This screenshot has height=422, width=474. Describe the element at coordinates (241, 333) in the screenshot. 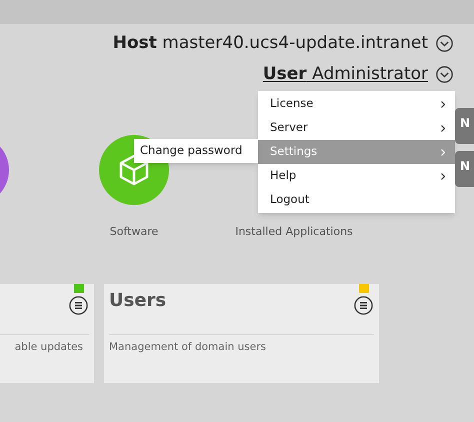

I see `module-card: Users Management of domain users` at that location.